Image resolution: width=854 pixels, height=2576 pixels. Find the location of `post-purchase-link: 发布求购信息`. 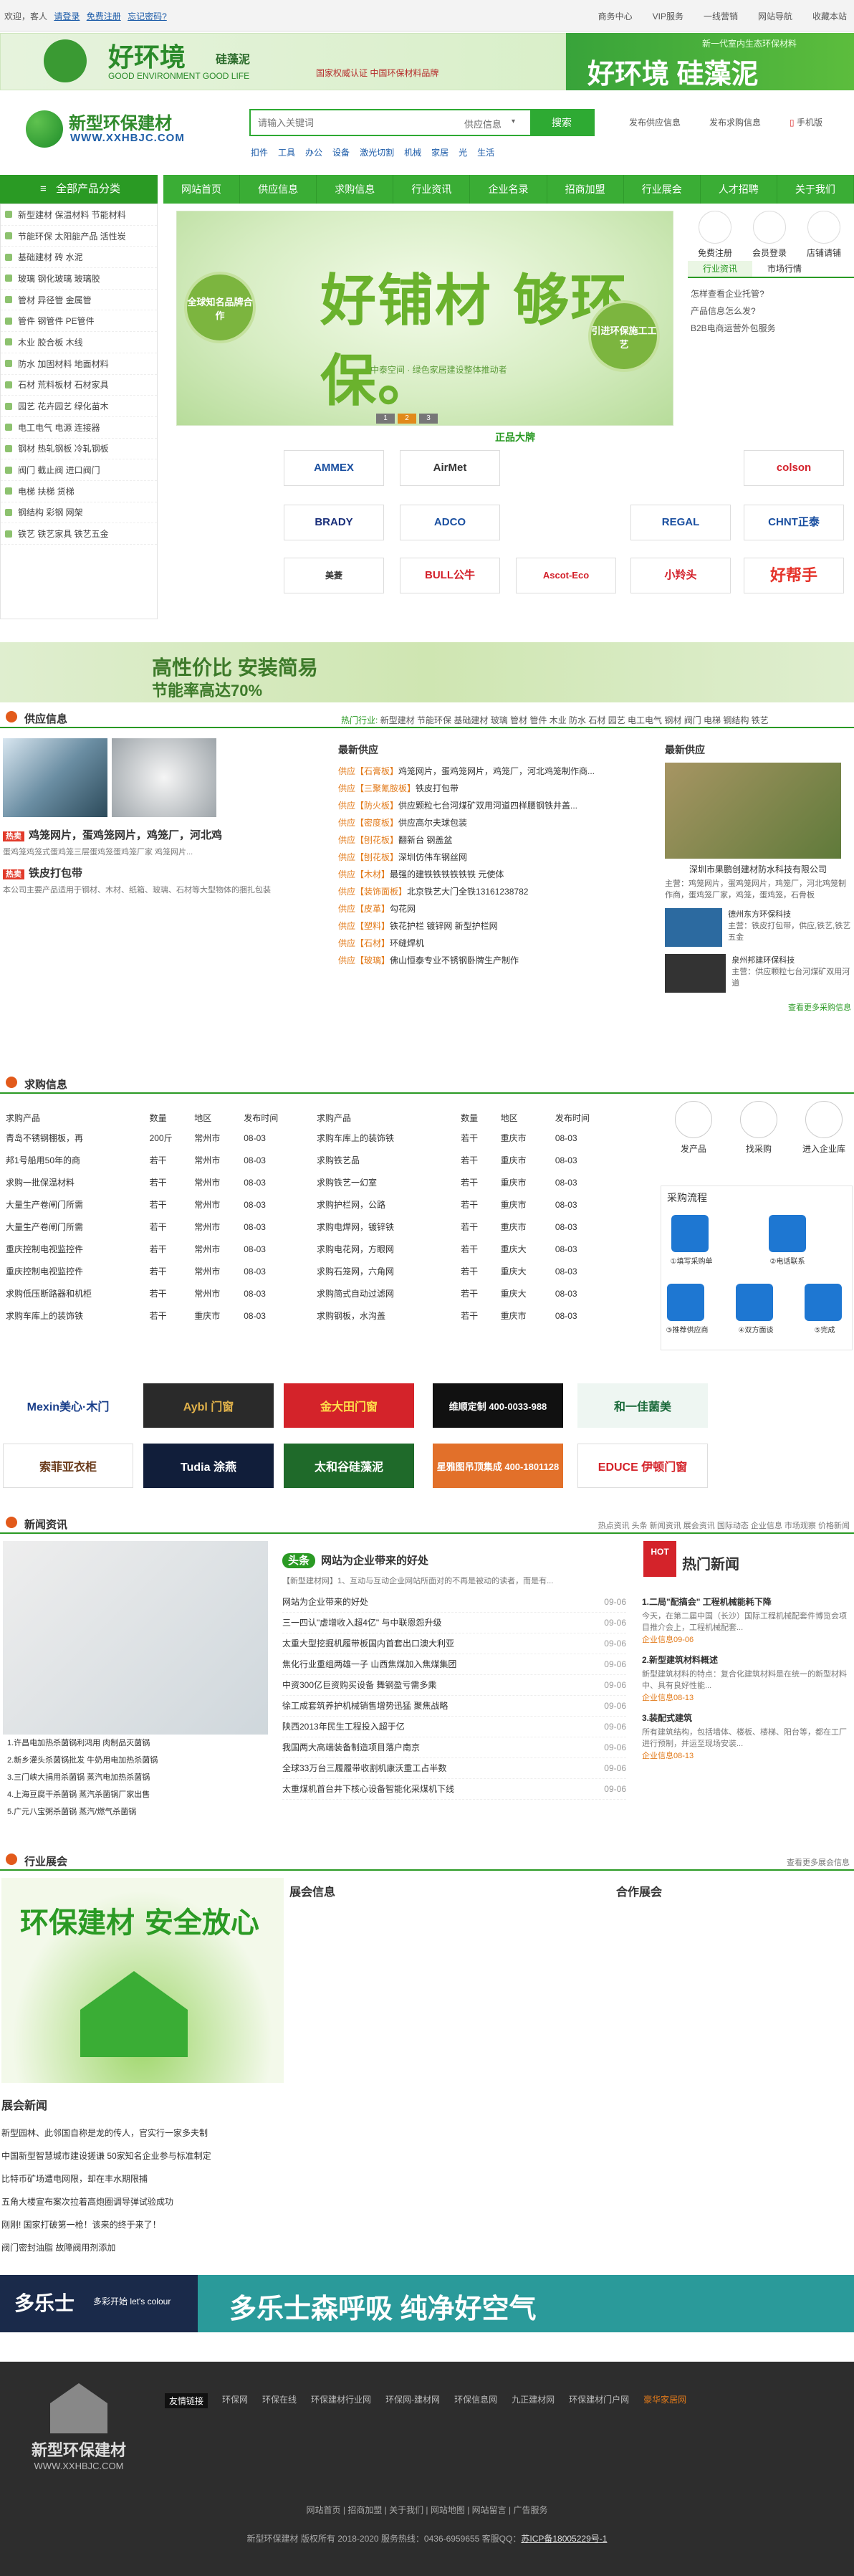

post-purchase-link: 发布求购信息 is located at coordinates (735, 122).